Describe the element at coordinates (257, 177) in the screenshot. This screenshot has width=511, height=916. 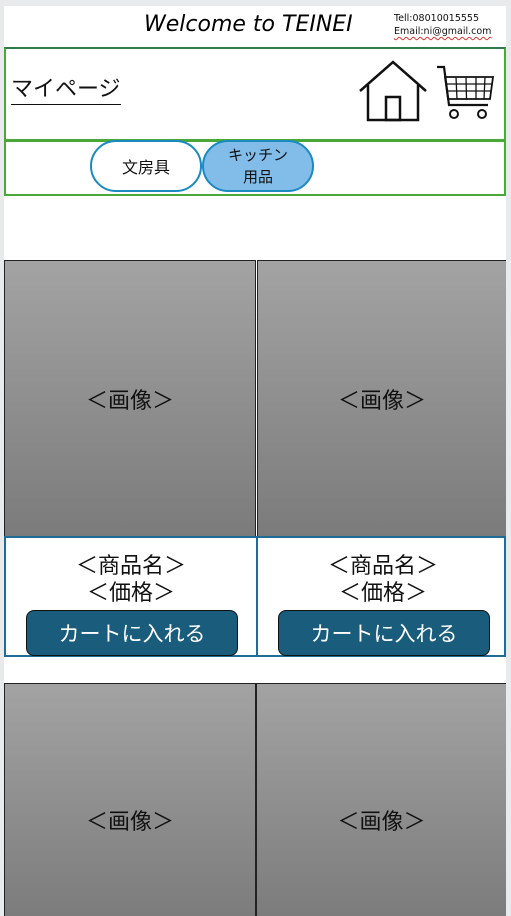
I see `category-label-line2: 用品` at that location.